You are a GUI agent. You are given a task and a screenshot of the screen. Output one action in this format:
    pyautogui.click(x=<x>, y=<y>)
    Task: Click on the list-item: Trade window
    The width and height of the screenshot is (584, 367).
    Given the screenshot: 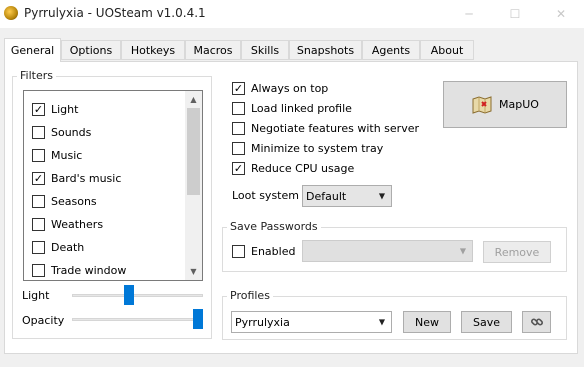 What is the action you would take?
    pyautogui.click(x=79, y=270)
    